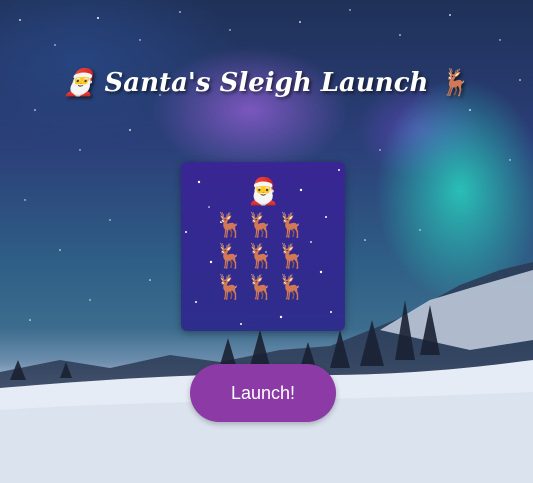  What do you see at coordinates (263, 192) in the screenshot?
I see `santa-icon: 🎅` at bounding box center [263, 192].